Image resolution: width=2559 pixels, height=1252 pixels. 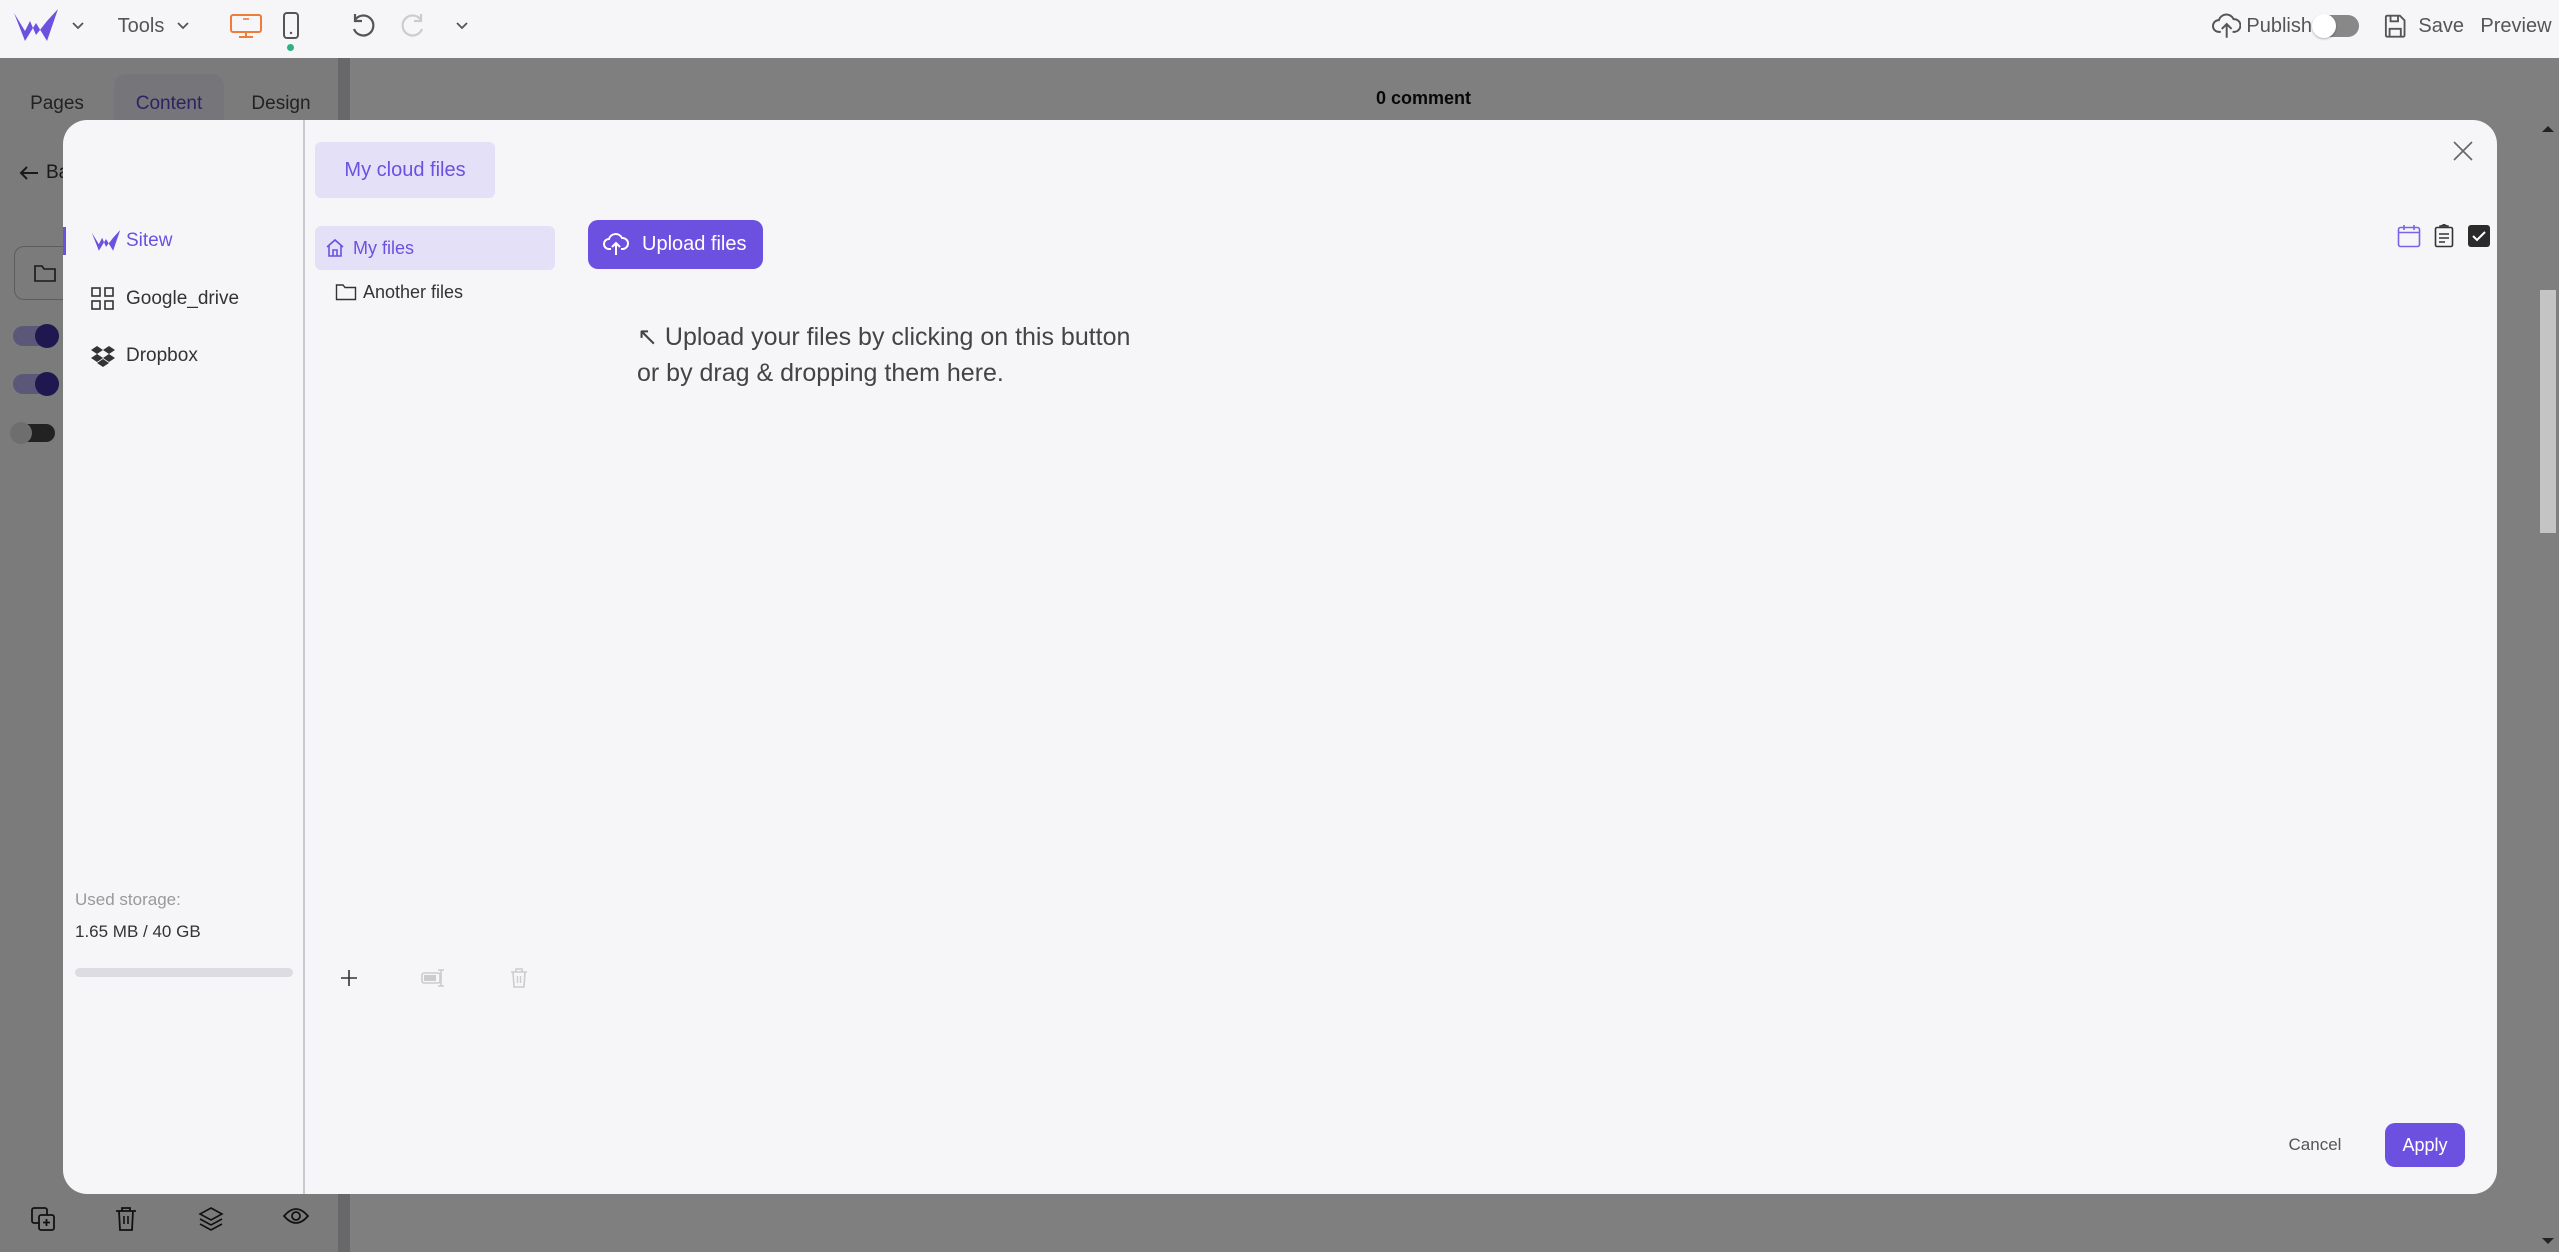 I want to click on redo-icon, so click(x=412, y=25).